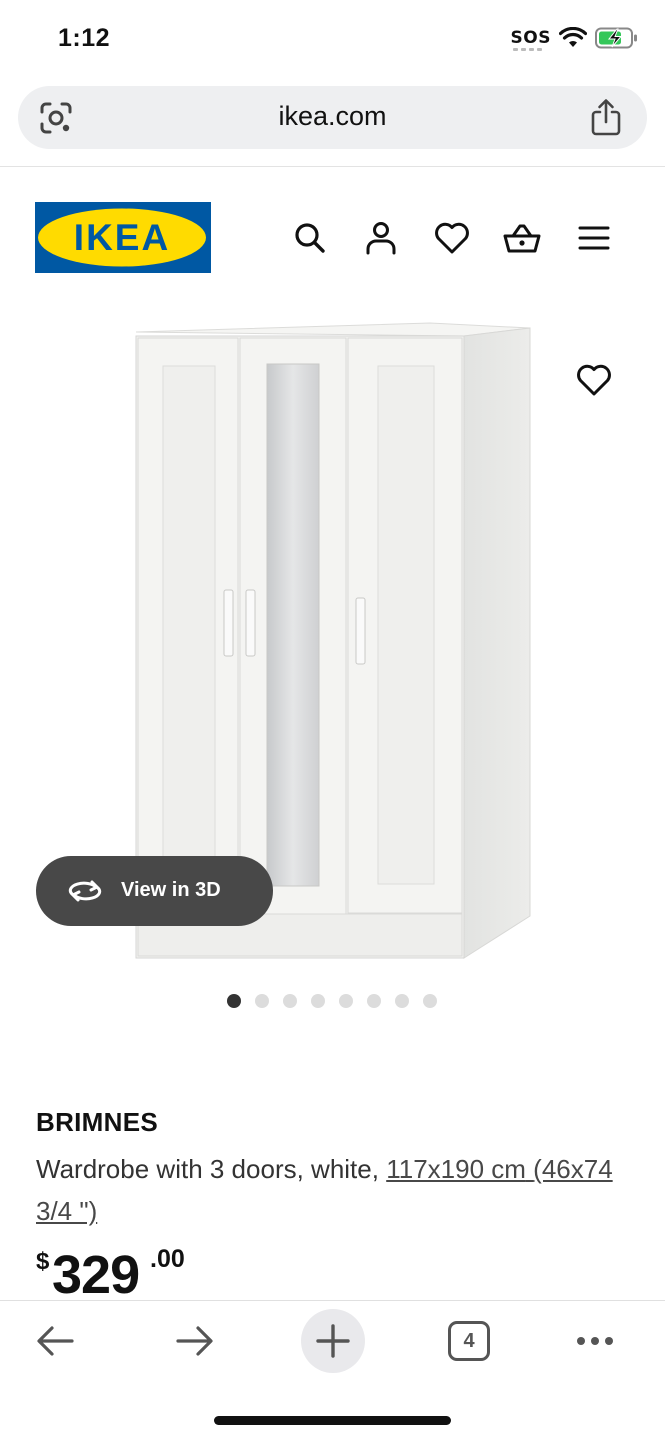 The image size is (665, 1440). What do you see at coordinates (594, 380) in the screenshot?
I see `favorite-heart-icon` at bounding box center [594, 380].